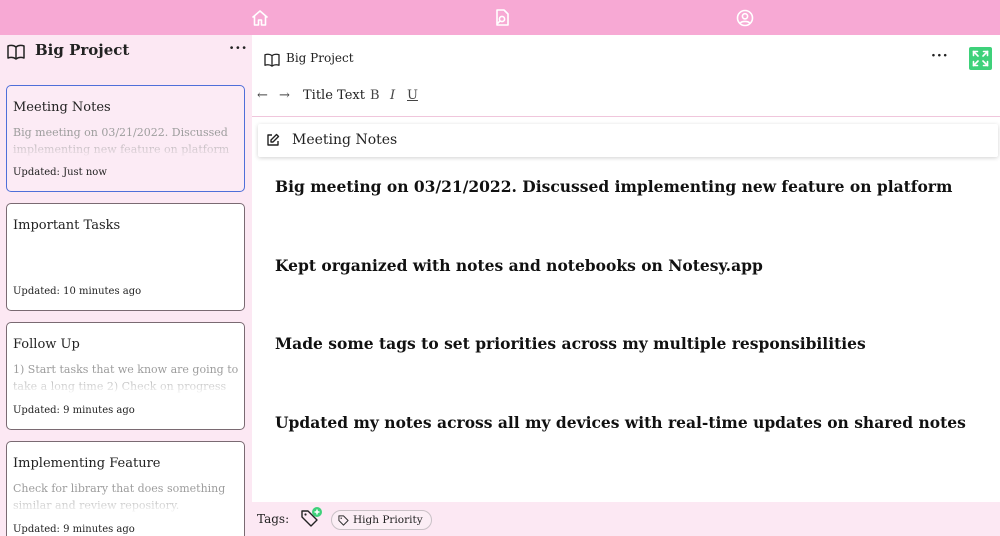 The image size is (1000, 536). Describe the element at coordinates (626, 101) in the screenshot. I see `formatting-toolbar: ← → Title Text B I U` at that location.